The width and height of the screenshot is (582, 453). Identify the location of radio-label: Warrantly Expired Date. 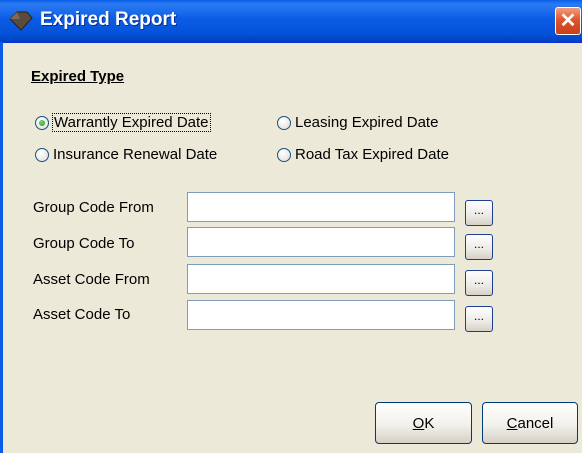
(131, 122).